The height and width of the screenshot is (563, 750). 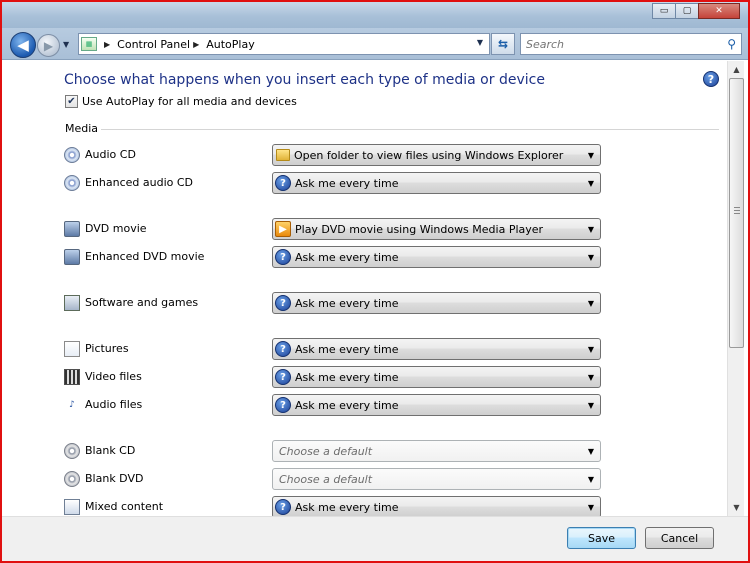 What do you see at coordinates (107, 348) in the screenshot?
I see `media-label: Pictures` at bounding box center [107, 348].